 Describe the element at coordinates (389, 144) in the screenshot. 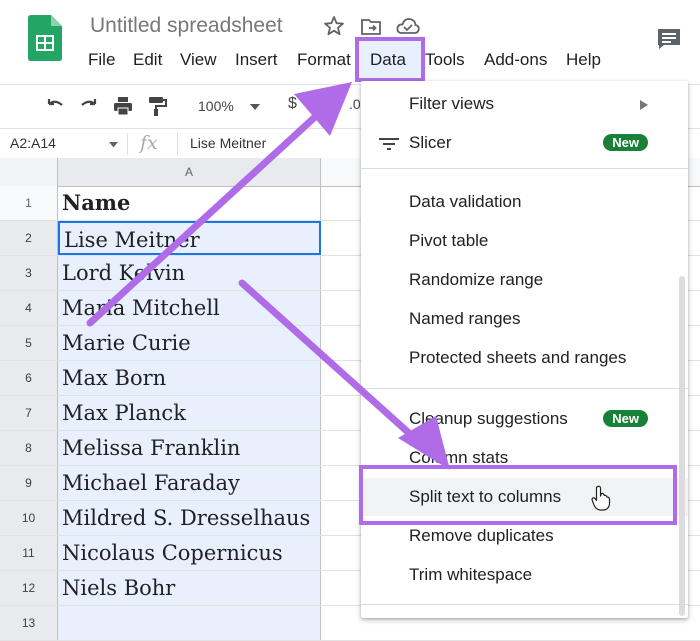

I see `slicer-icon` at that location.